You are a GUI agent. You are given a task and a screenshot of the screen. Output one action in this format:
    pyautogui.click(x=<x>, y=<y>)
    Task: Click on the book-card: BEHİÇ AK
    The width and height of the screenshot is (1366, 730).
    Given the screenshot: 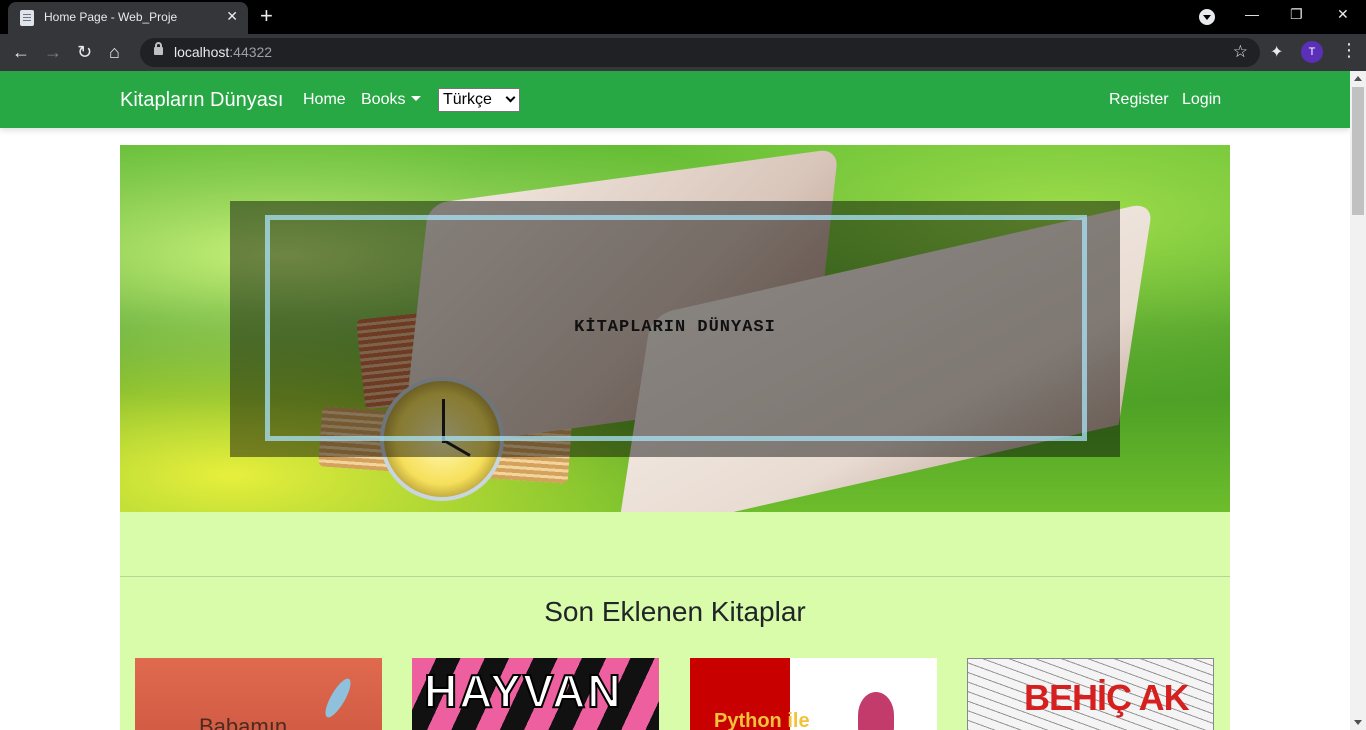 What is the action you would take?
    pyautogui.click(x=1090, y=694)
    